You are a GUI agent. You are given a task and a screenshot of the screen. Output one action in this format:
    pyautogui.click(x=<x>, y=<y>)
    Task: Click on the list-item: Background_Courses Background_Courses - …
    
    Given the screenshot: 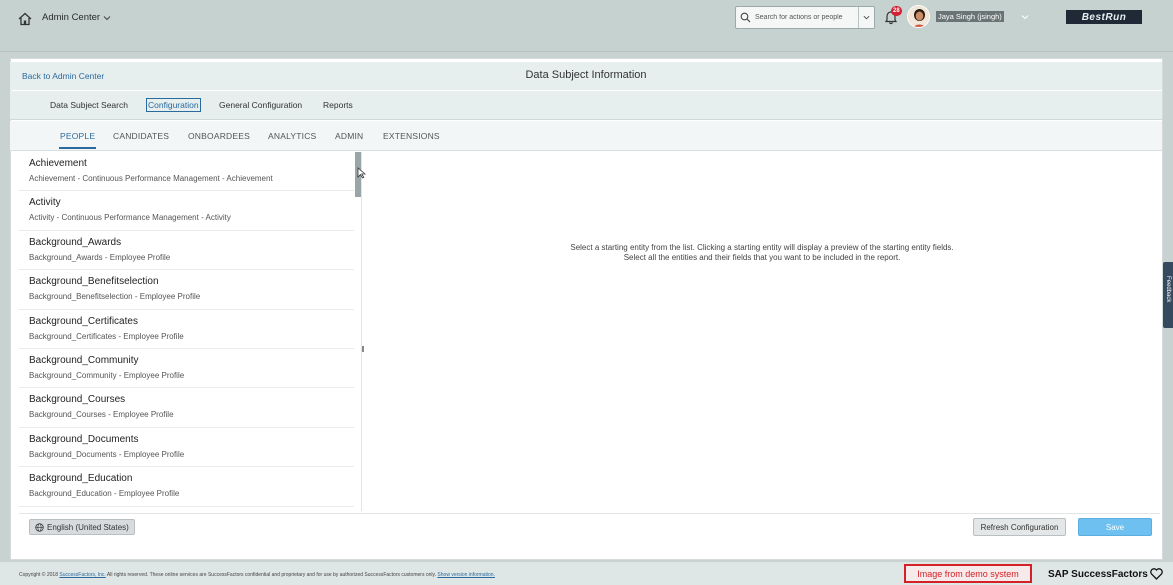 What is the action you would take?
    pyautogui.click(x=186, y=408)
    